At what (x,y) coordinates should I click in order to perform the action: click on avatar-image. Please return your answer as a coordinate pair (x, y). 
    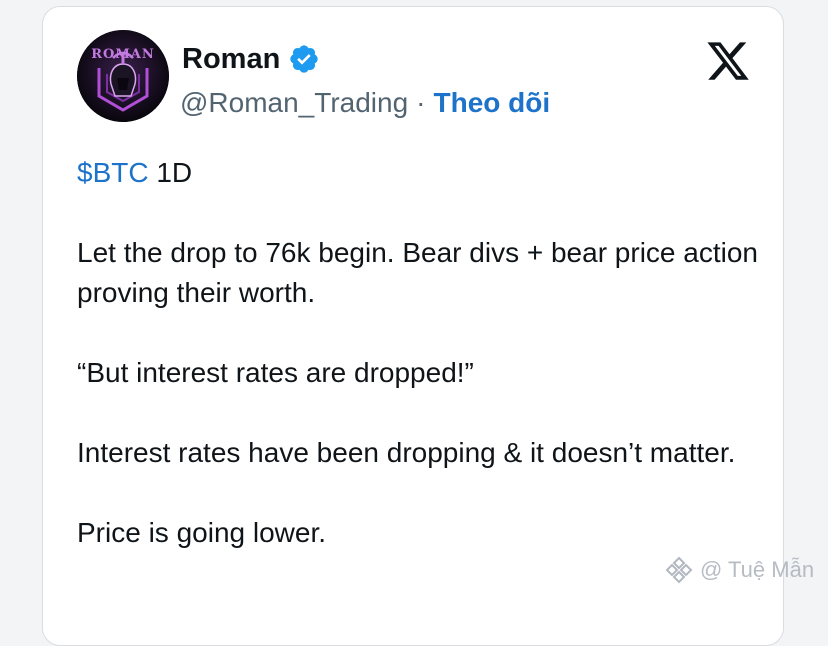
    Looking at the image, I should click on (123, 76).